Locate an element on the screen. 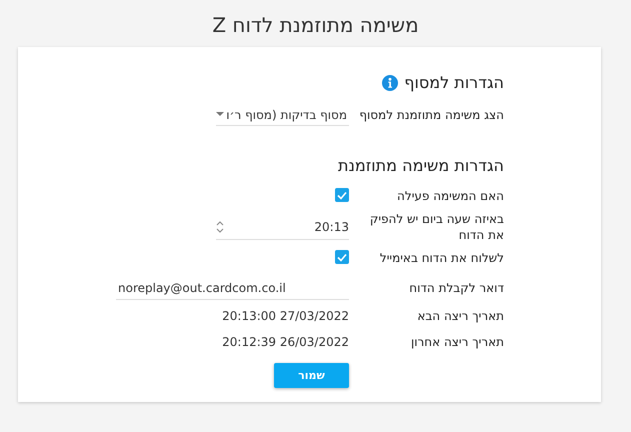 Image resolution: width=631 pixels, height=432 pixels. field-label: דואר לקבלת הדוח is located at coordinates (456, 288).